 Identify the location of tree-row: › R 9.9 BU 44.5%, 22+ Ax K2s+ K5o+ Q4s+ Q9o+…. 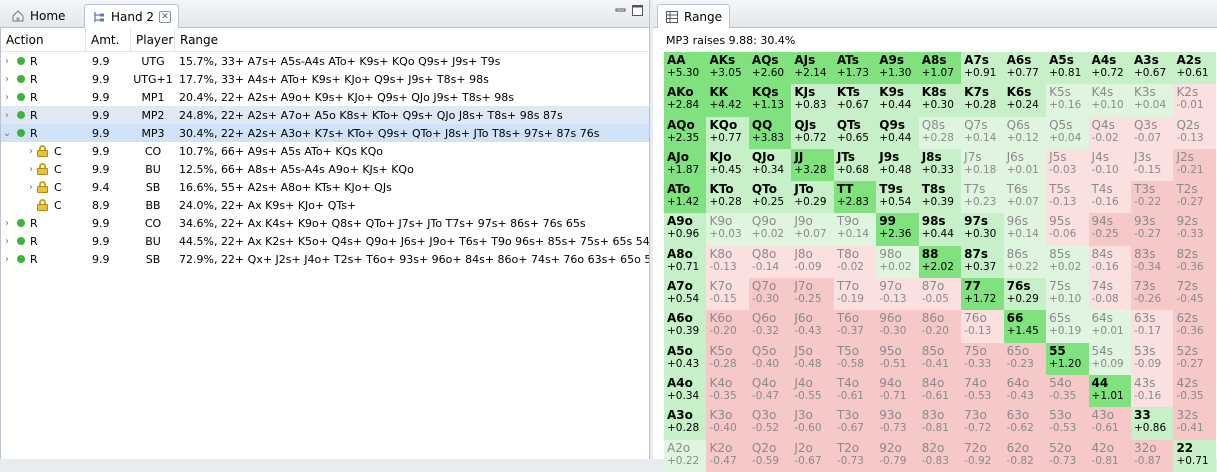
(325, 241).